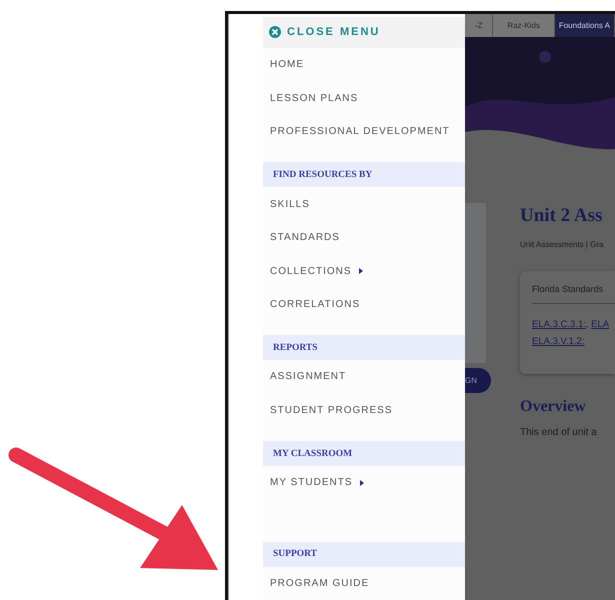  I want to click on menu-item: COLLECTIONS, so click(364, 271).